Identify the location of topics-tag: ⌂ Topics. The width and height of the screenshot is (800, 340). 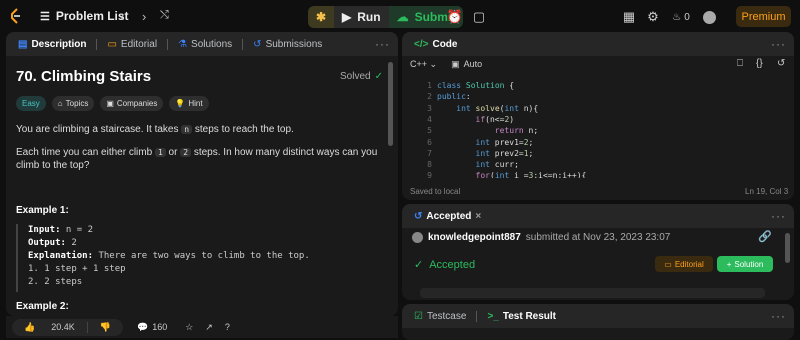
(73, 103).